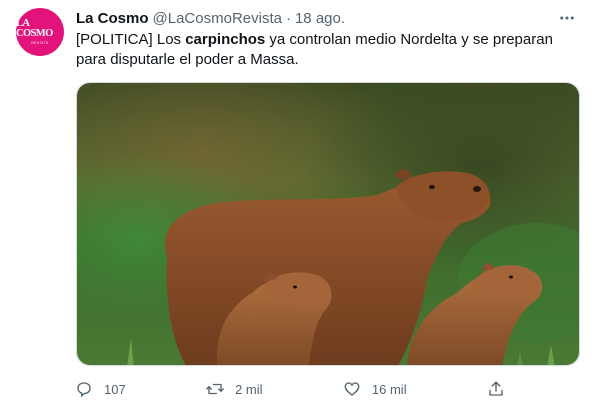 The height and width of the screenshot is (408, 597). I want to click on reply-icon, so click(84, 389).